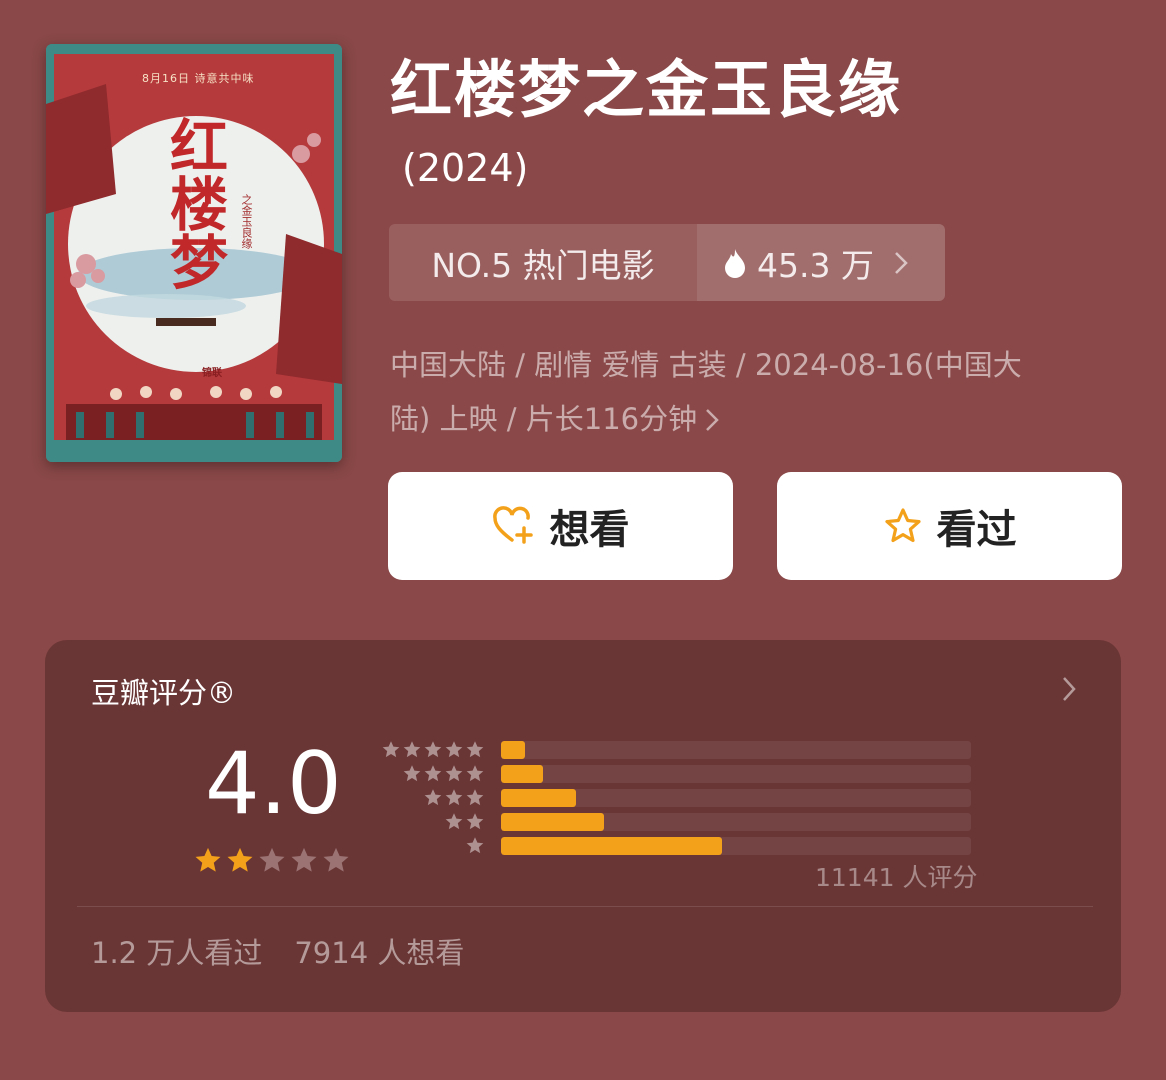 This screenshot has width=1166, height=1080. I want to click on rank-pill: NO.5 热门电影 45.3 万, so click(667, 262).